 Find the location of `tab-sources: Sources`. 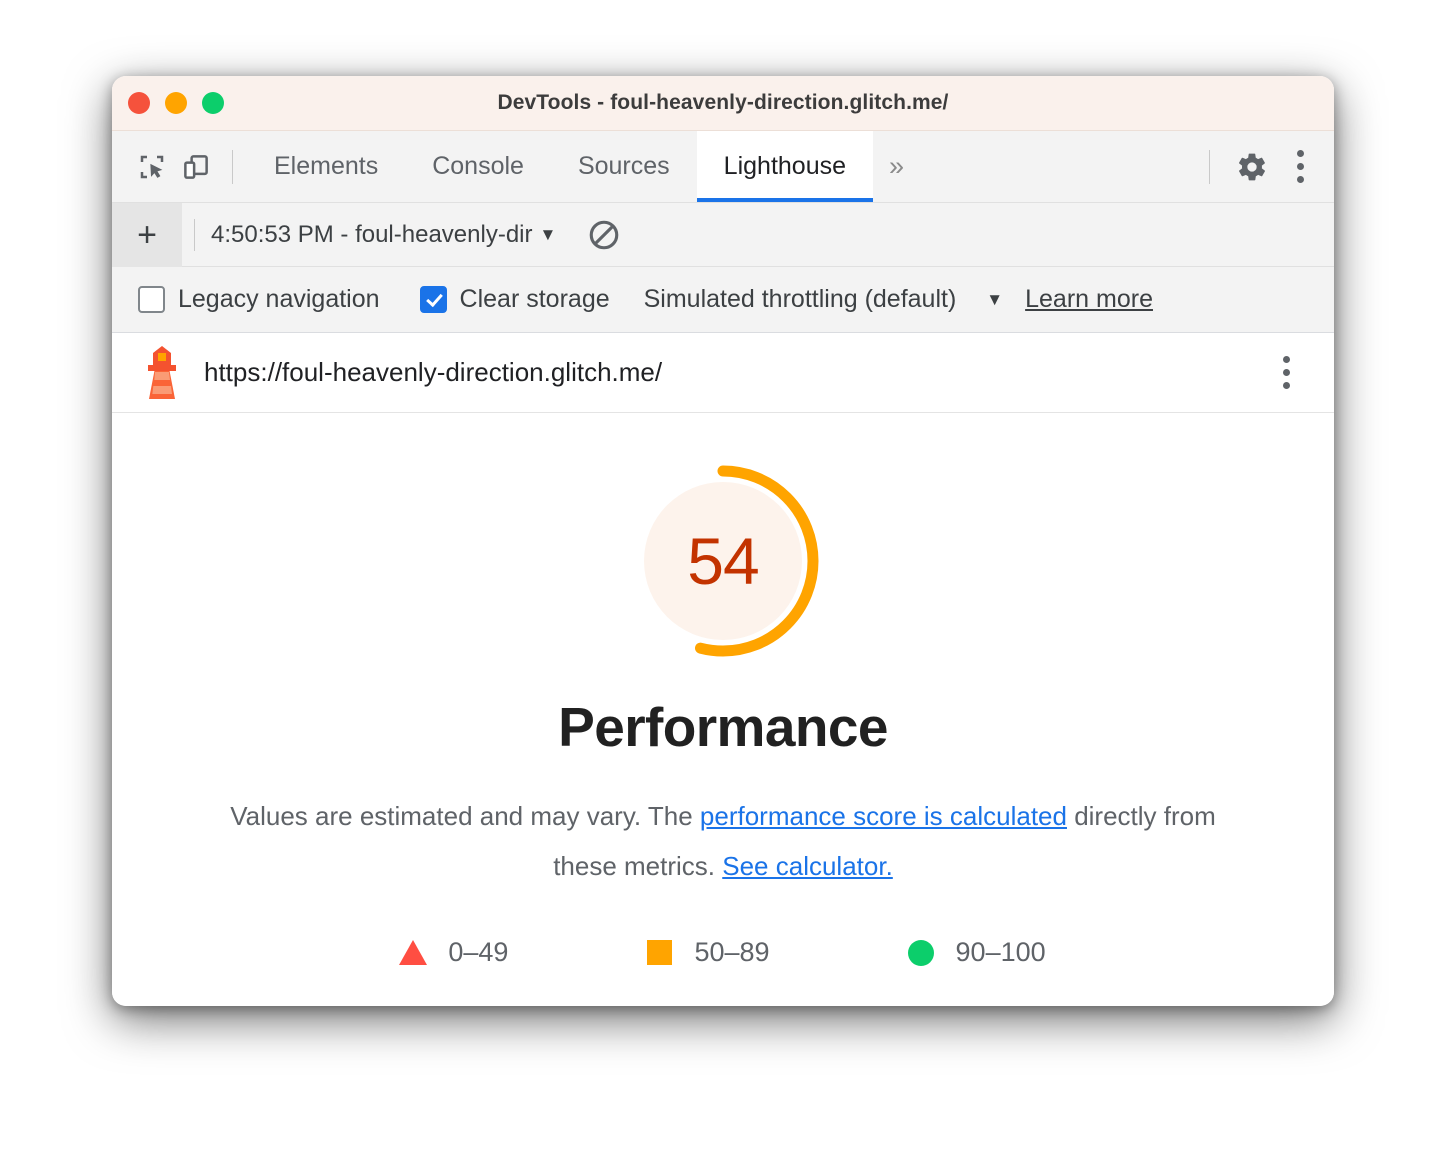

tab-sources: Sources is located at coordinates (624, 166).